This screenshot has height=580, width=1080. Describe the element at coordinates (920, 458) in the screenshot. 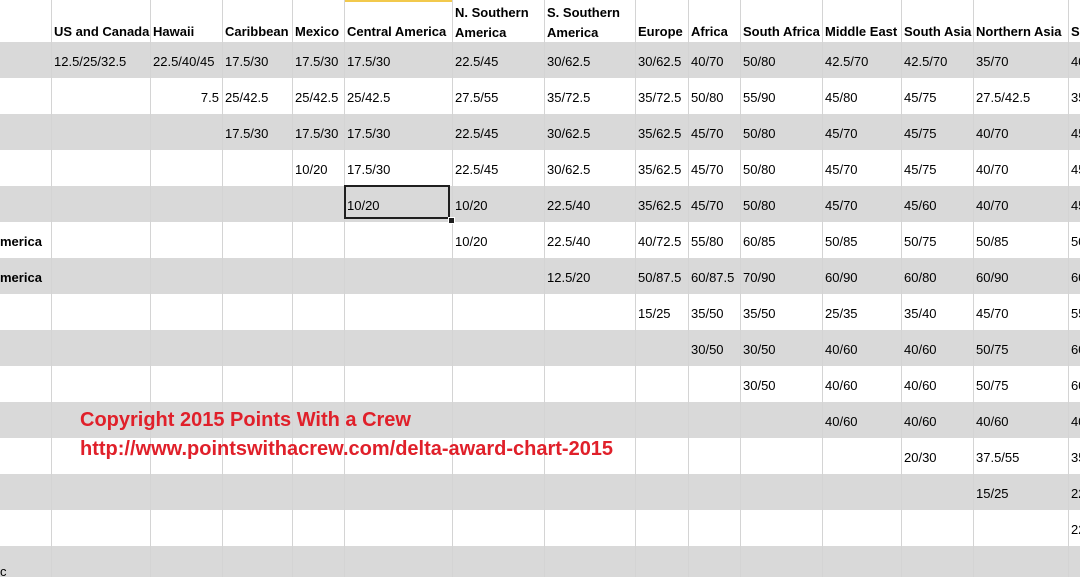

I see `table-cell: 20/30` at that location.